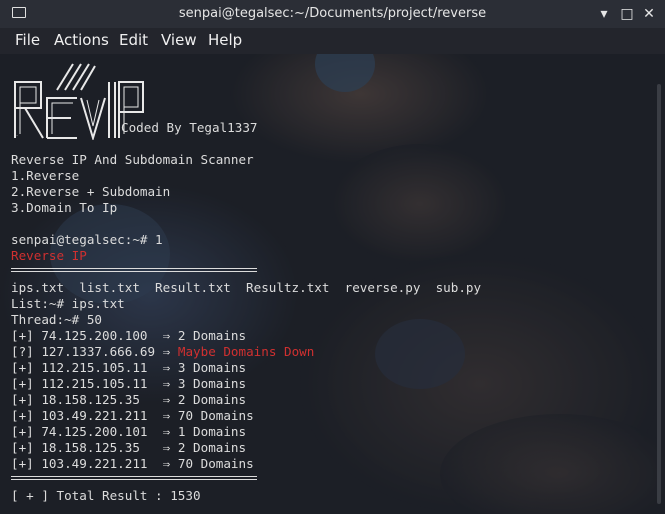 The height and width of the screenshot is (514, 665). I want to click on scanner-heading: Reverse IP And Subdomain Scanner, so click(132, 159).